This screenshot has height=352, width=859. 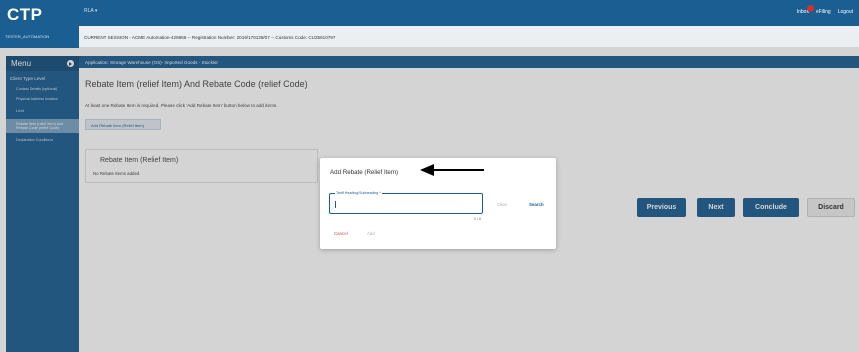 I want to click on tariff-heading-input: Tariff Heading/Subheading *, so click(x=406, y=202).